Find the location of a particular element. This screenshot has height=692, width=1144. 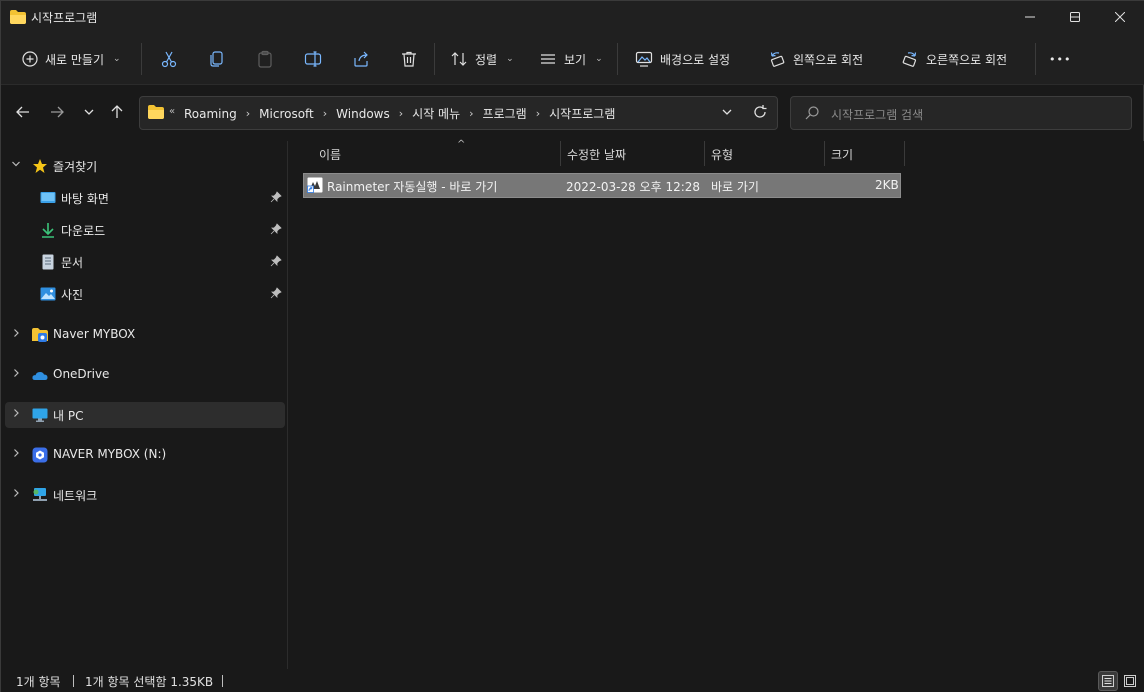

divider is located at coordinates (617, 59).